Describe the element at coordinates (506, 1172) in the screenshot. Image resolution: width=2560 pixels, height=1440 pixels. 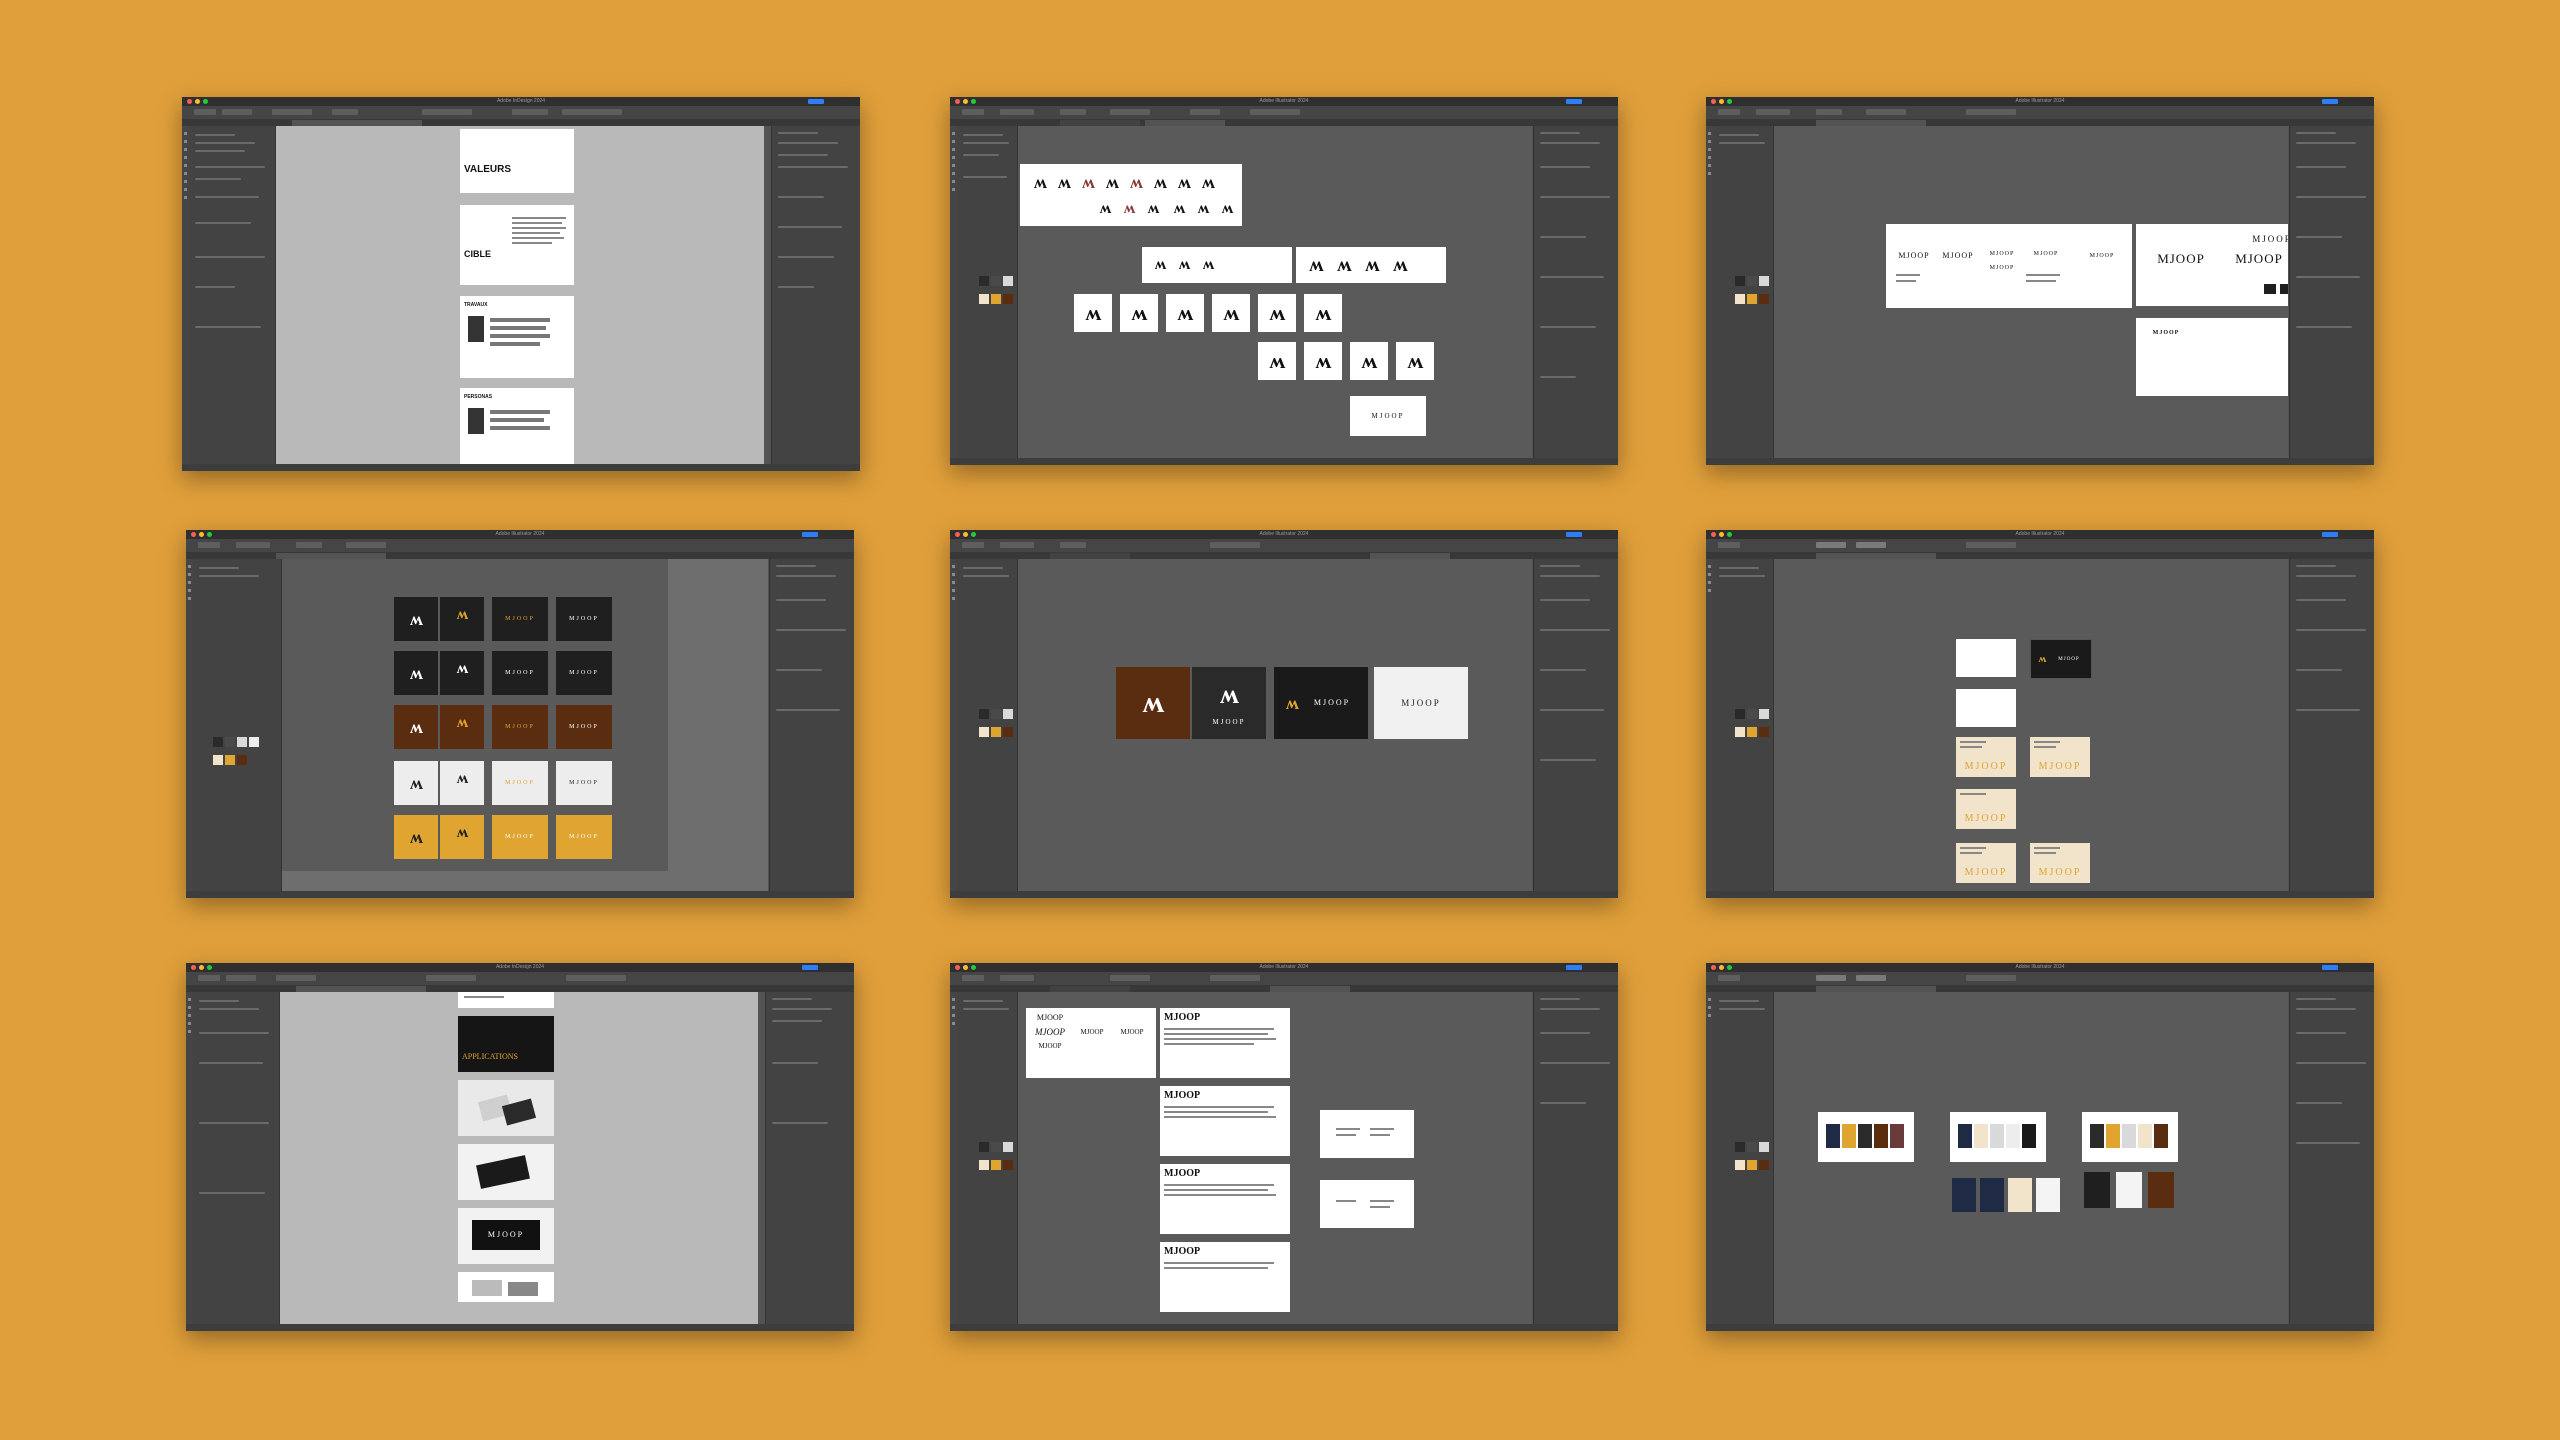
I see `page-mockup-dark` at that location.